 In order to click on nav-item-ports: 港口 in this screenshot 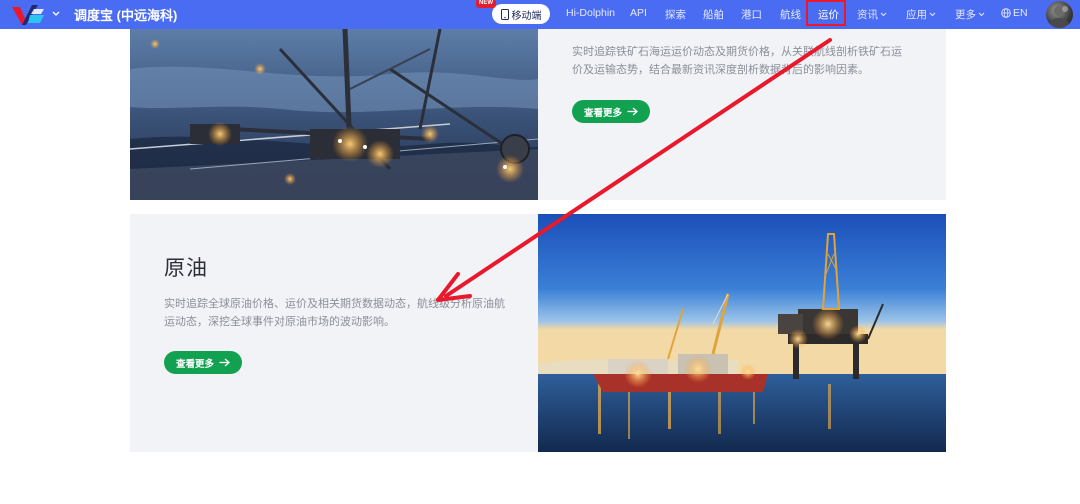, I will do `click(751, 14)`.